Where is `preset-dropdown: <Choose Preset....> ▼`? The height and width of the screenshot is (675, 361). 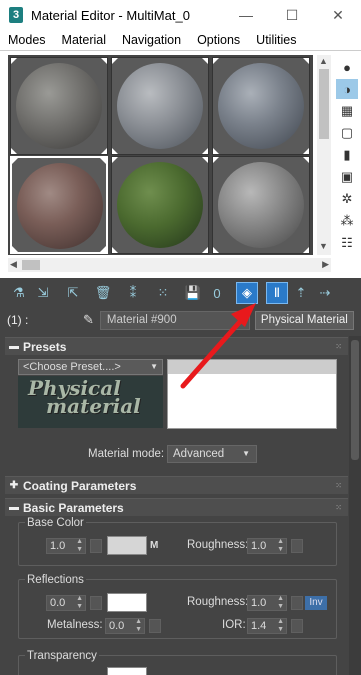
preset-dropdown: <Choose Preset....> ▼ is located at coordinates (90, 367).